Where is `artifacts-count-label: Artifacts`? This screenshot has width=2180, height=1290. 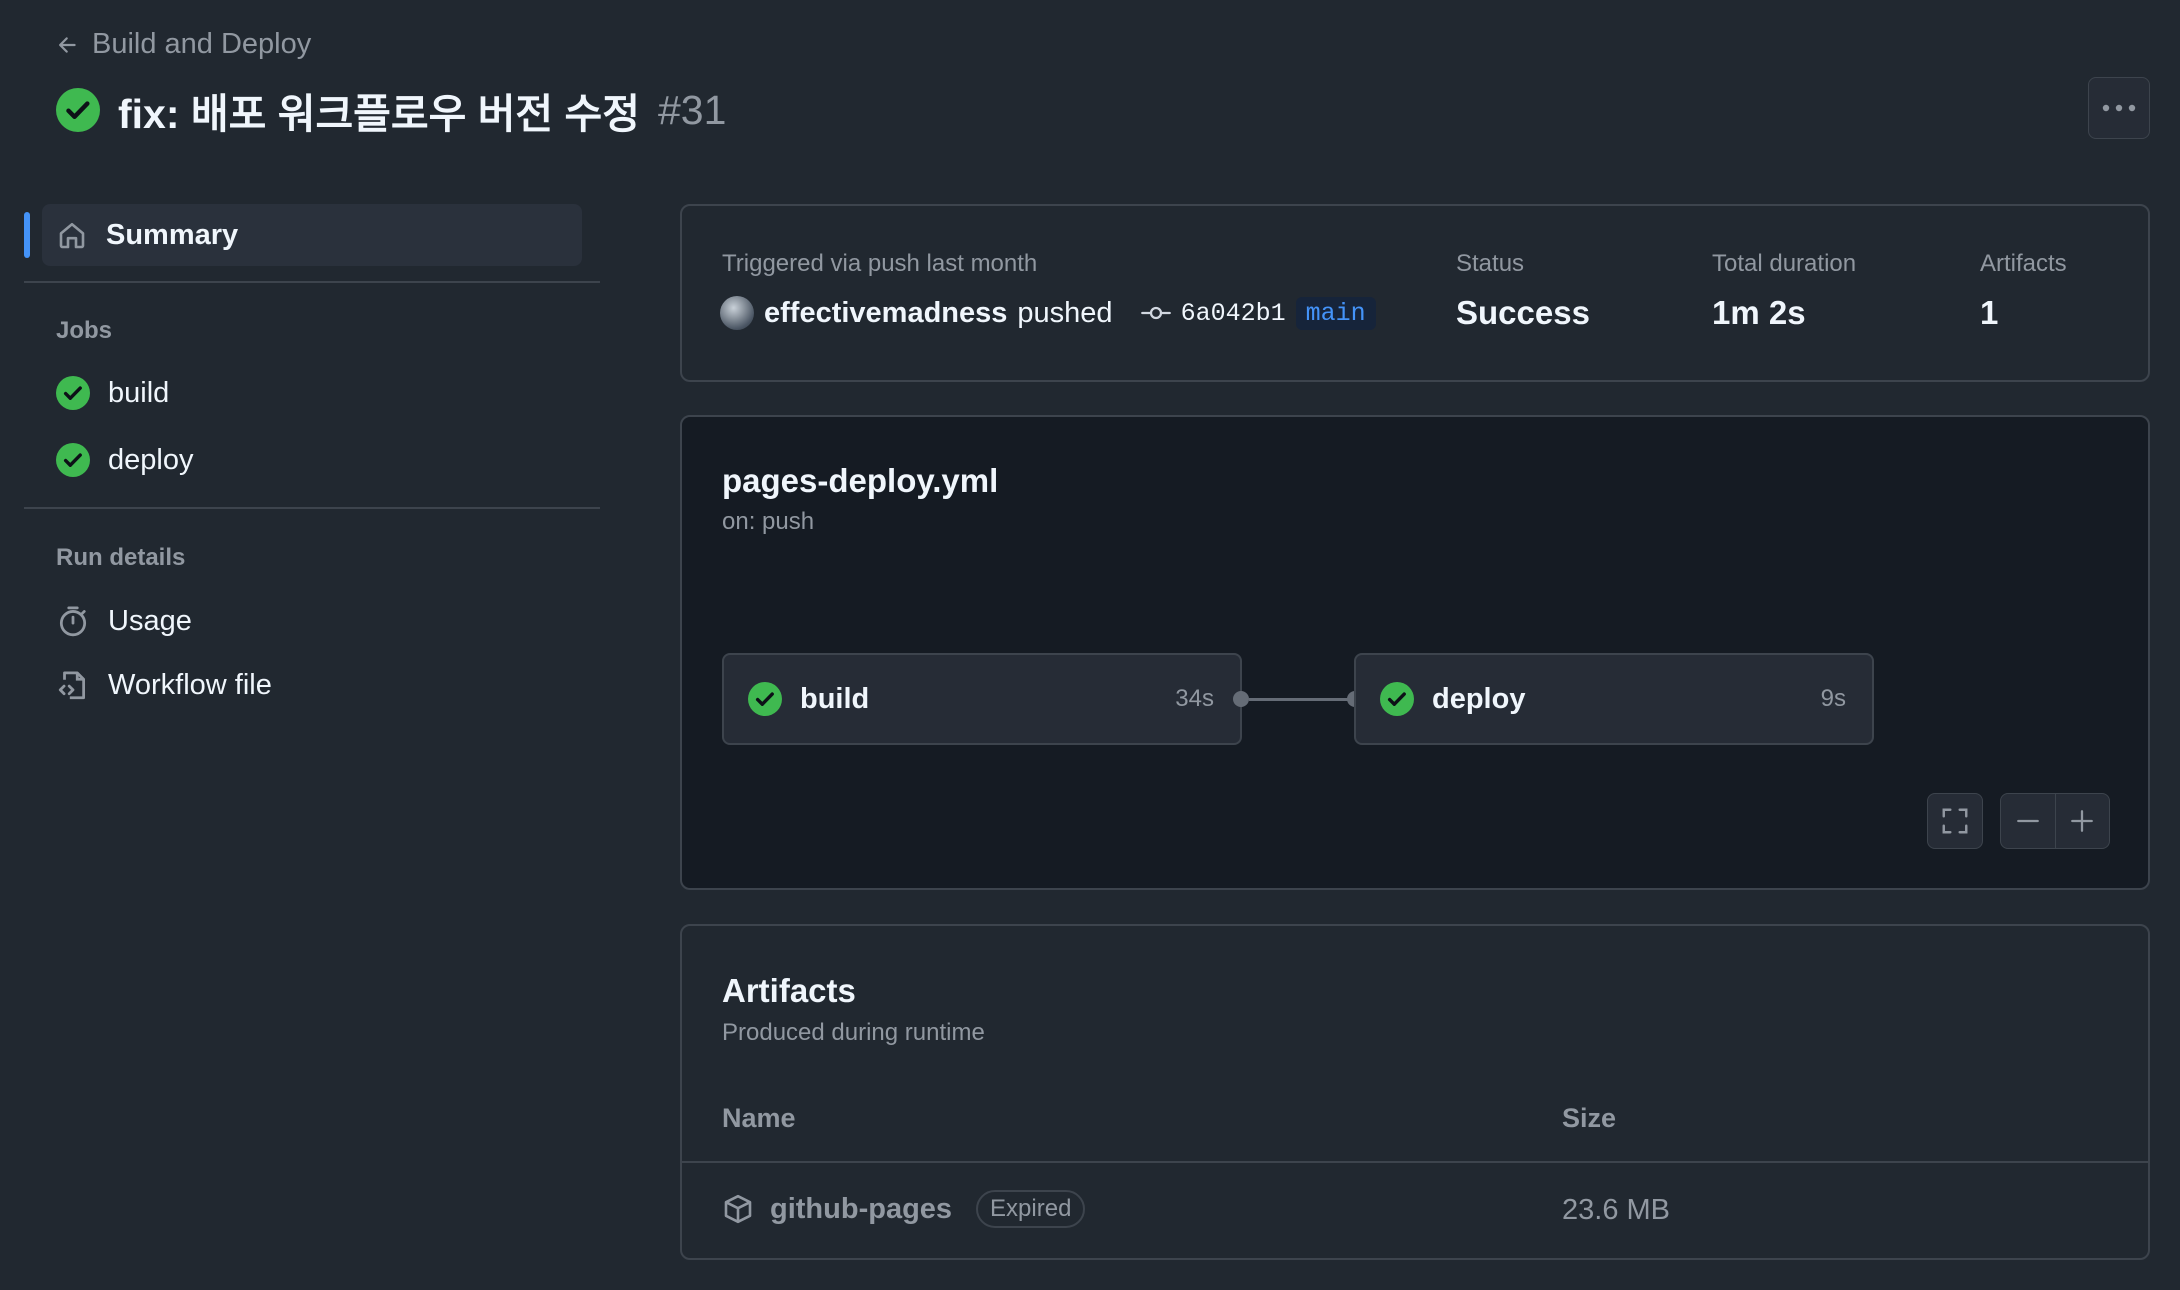
artifacts-count-label: Artifacts is located at coordinates (2023, 263).